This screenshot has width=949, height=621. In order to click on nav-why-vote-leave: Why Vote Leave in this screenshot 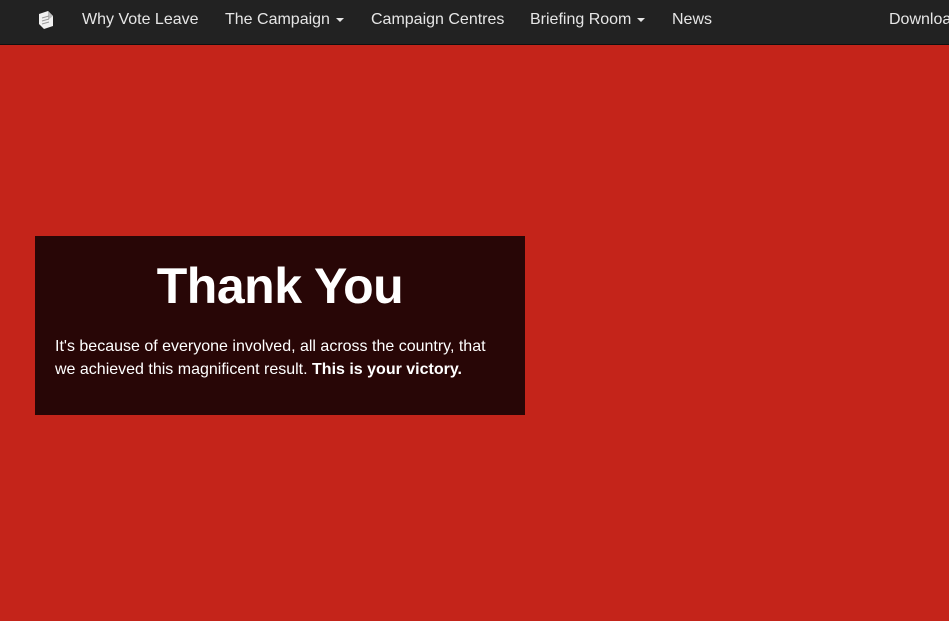, I will do `click(140, 22)`.